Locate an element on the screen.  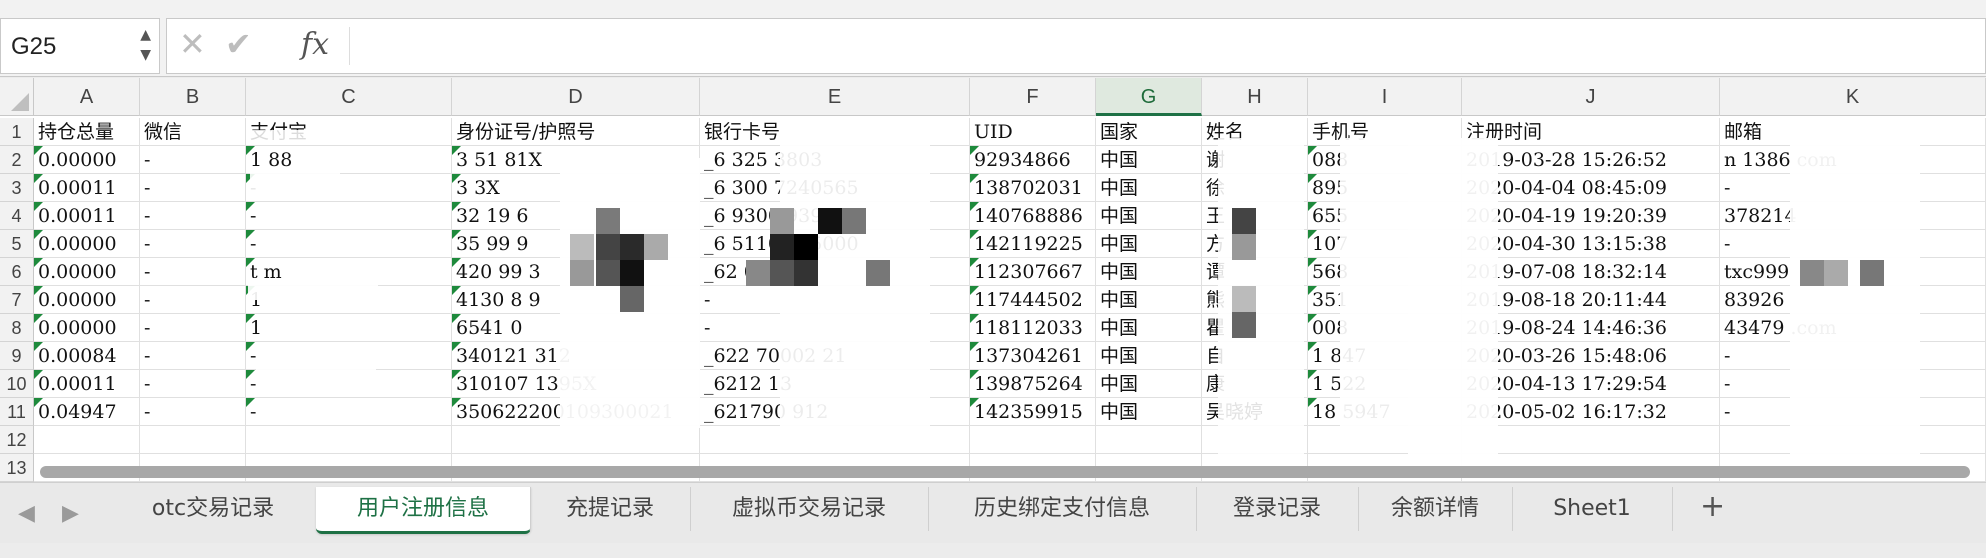
sheet-tab: 余额详情 is located at coordinates (1435, 509).